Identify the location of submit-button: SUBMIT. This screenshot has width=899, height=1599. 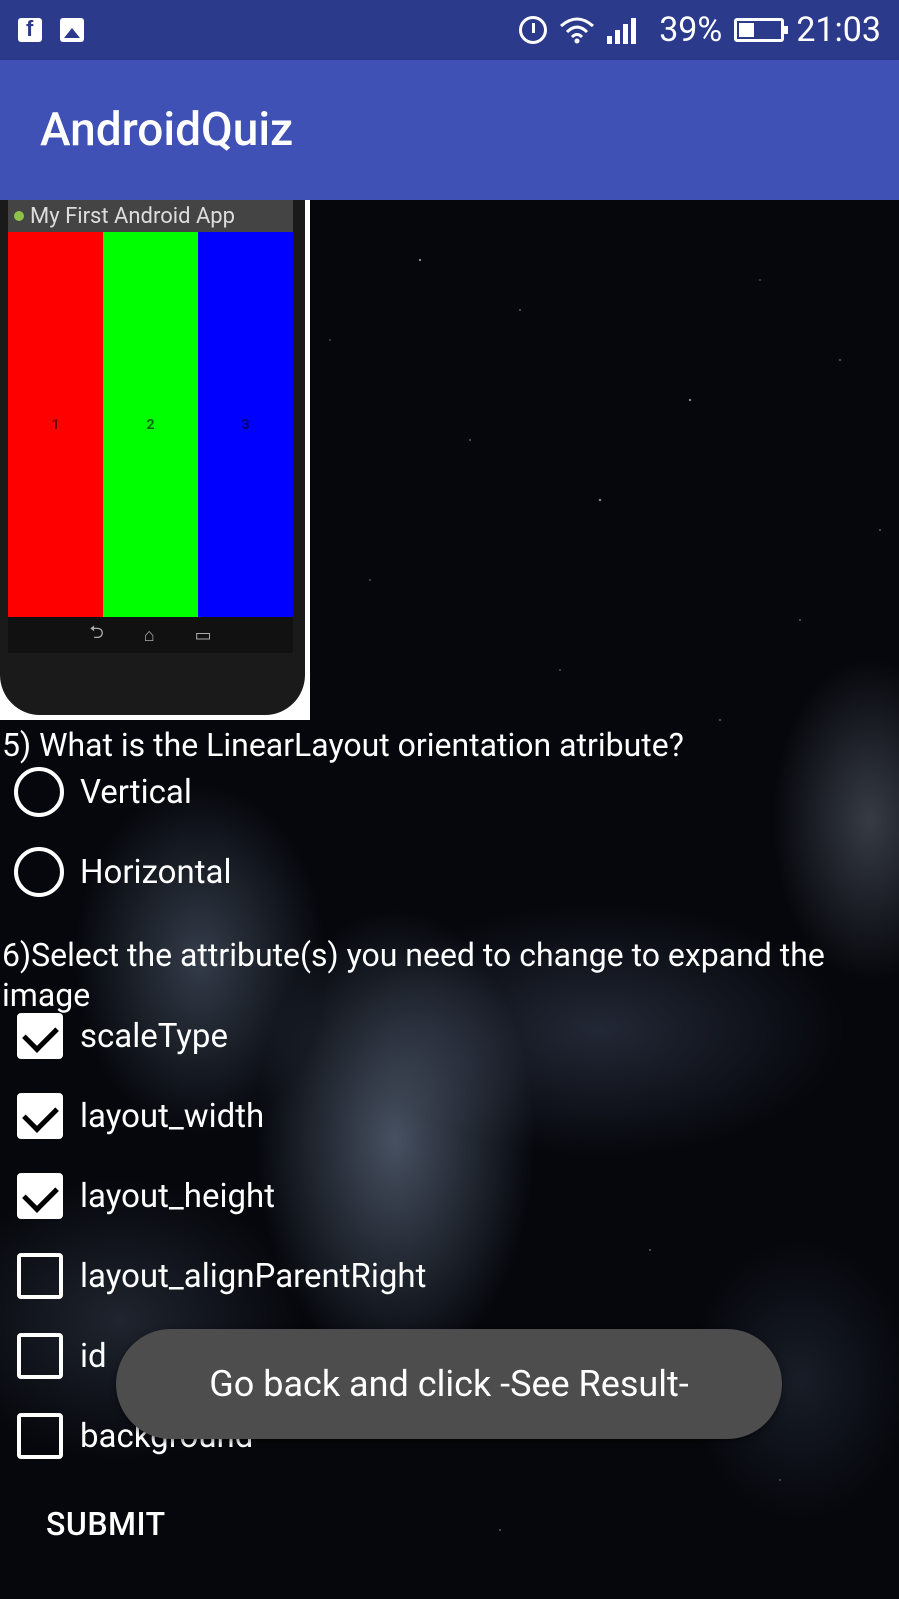
(106, 1524).